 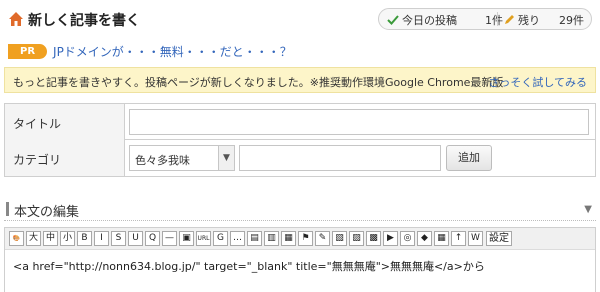 I want to click on category-label: カテゴリ, so click(x=65, y=158).